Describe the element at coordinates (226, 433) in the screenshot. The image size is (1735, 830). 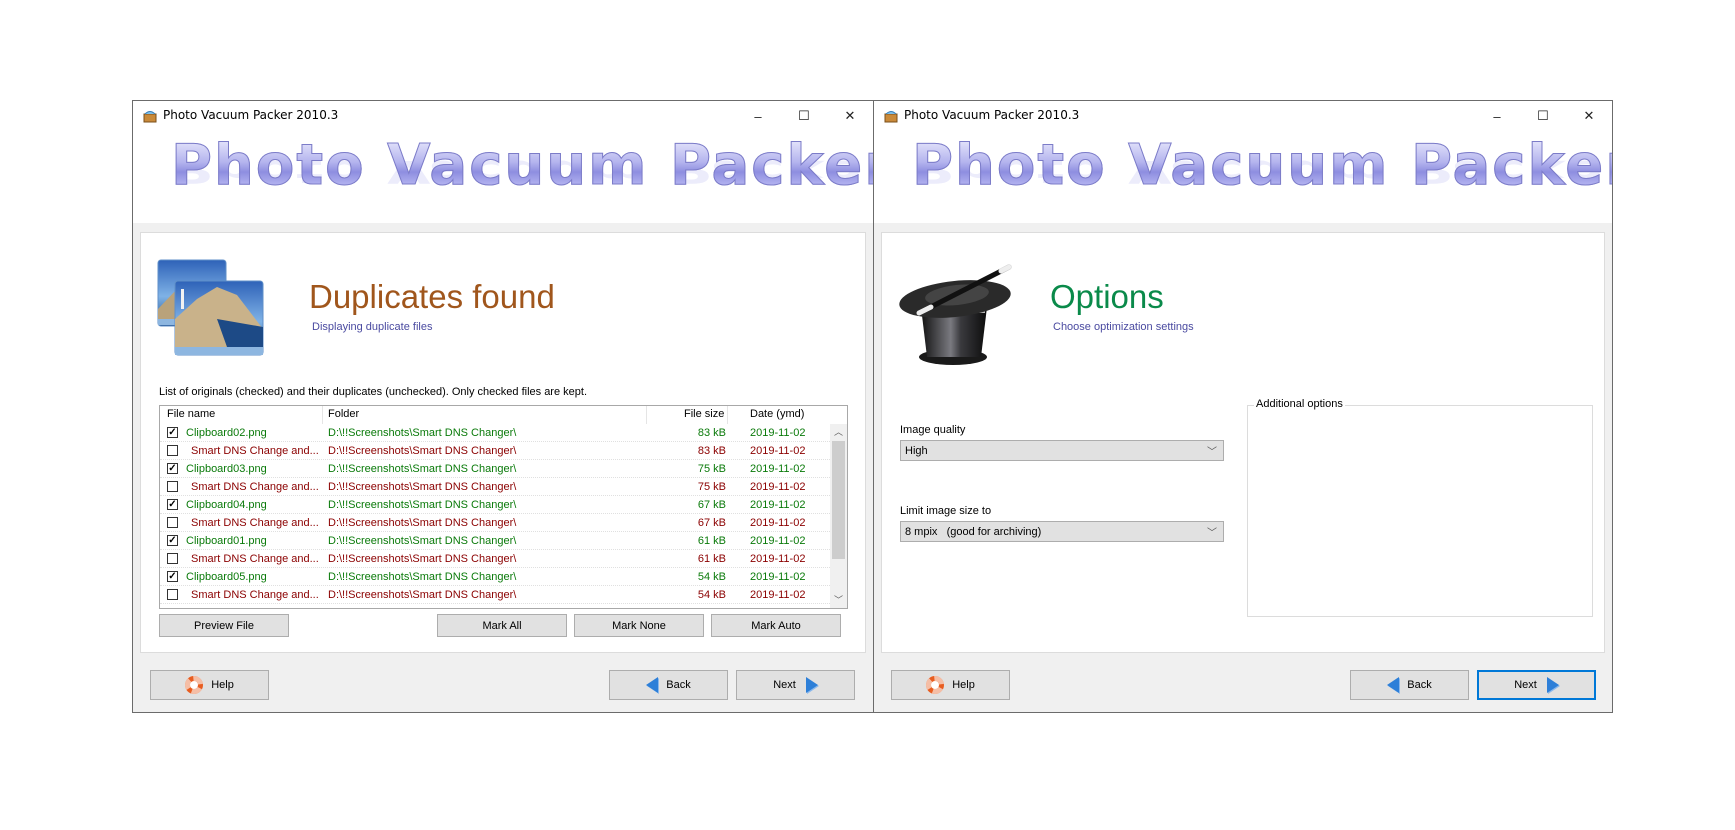
I see `file-name-cell: Clipboard02.png` at that location.